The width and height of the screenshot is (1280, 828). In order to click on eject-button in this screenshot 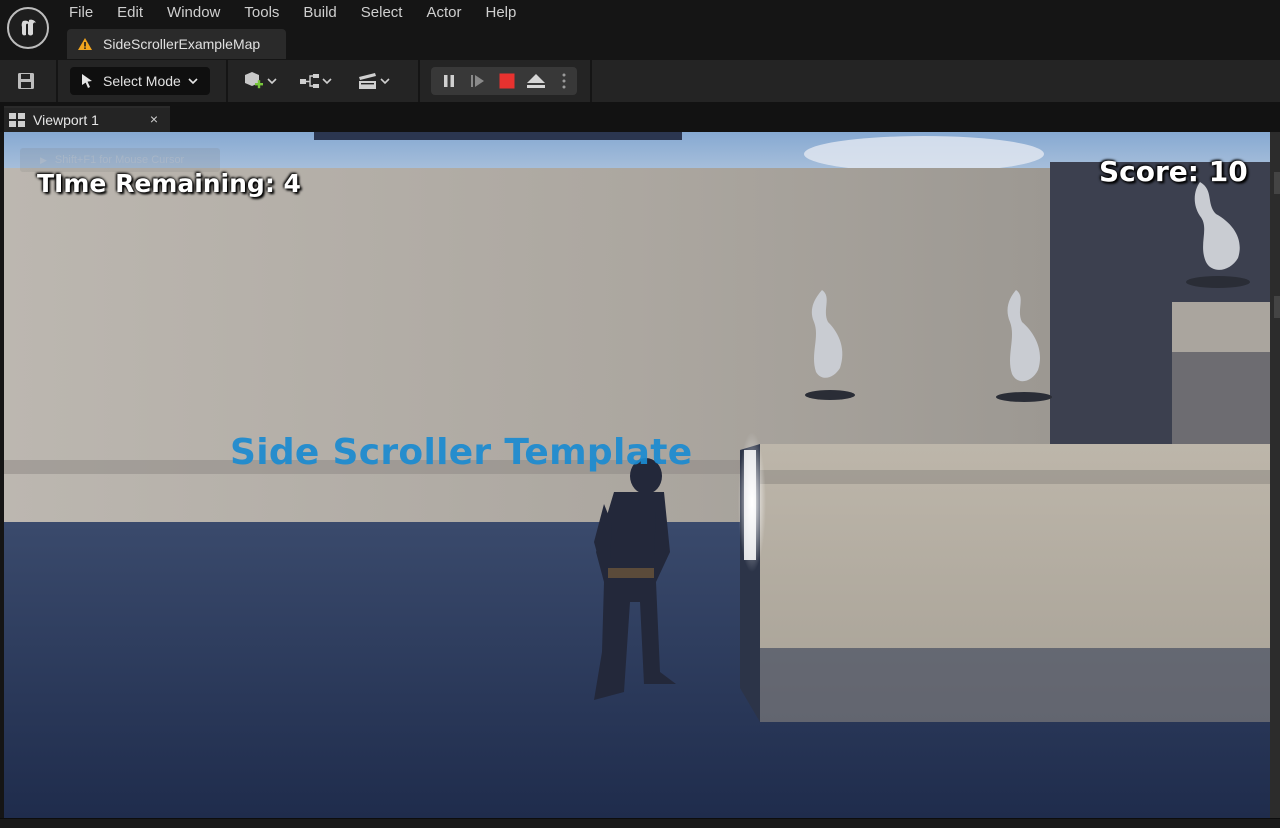, I will do `click(536, 81)`.